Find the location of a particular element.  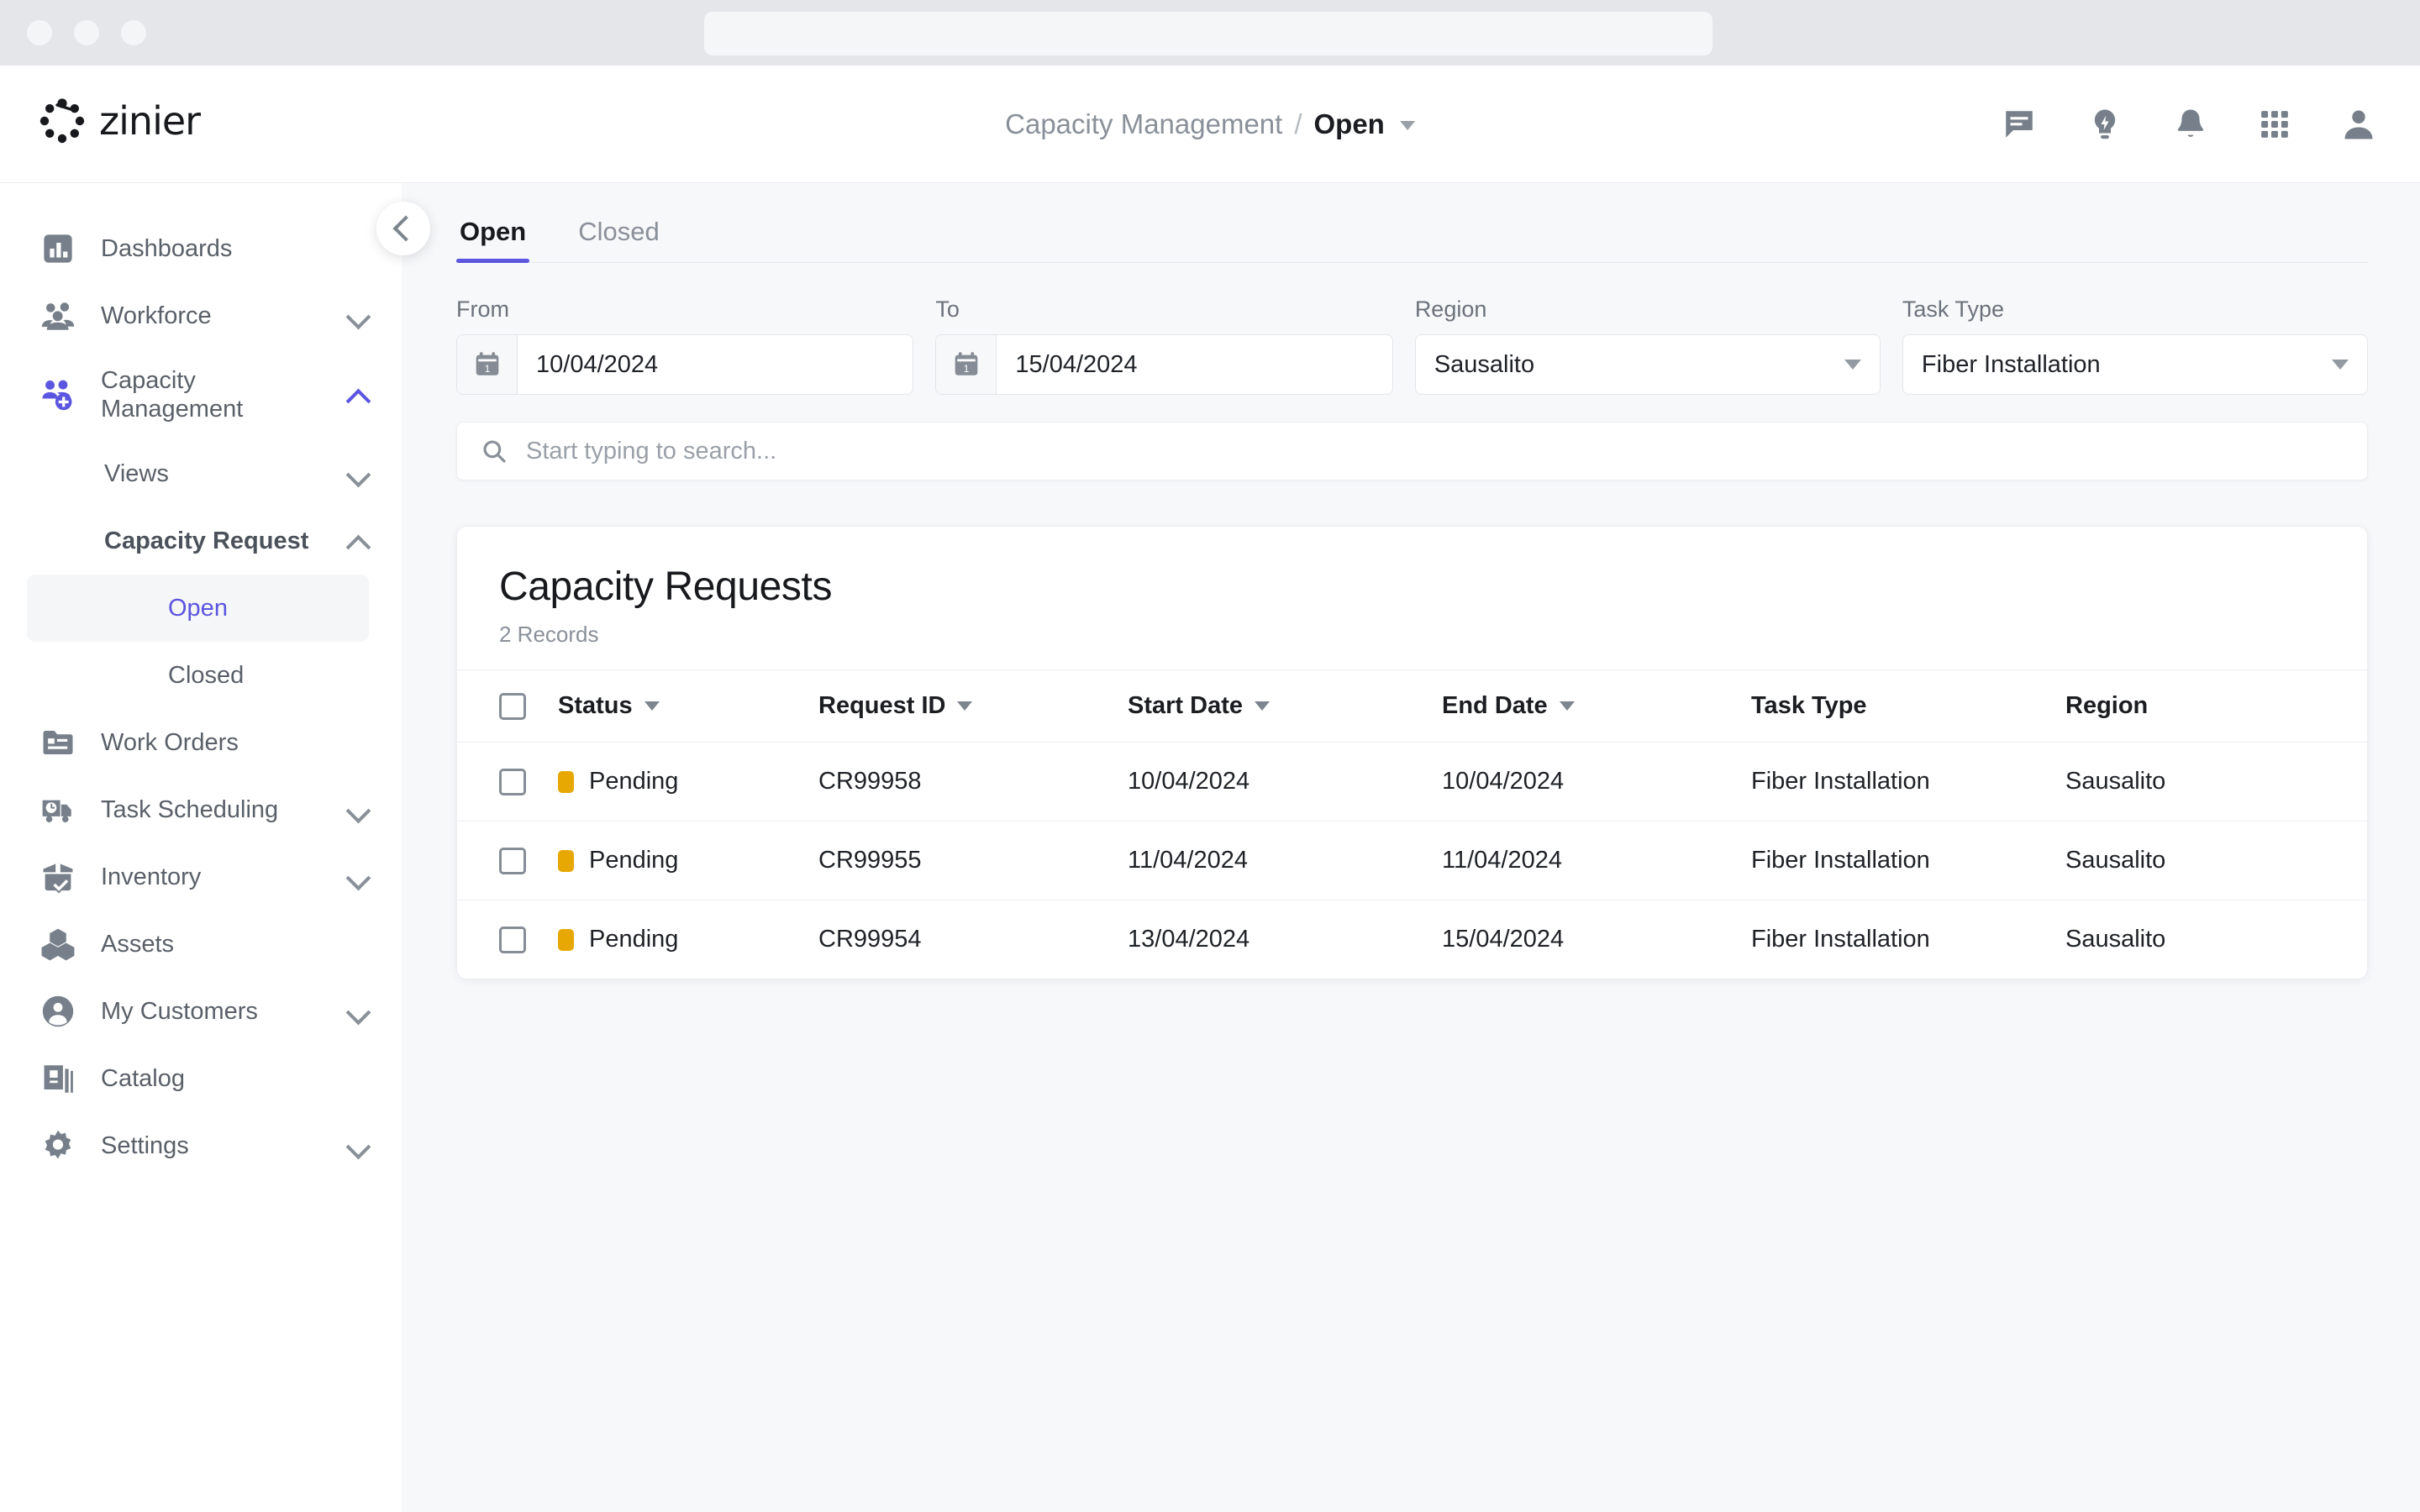

tab-closed: Closed is located at coordinates (619, 233).